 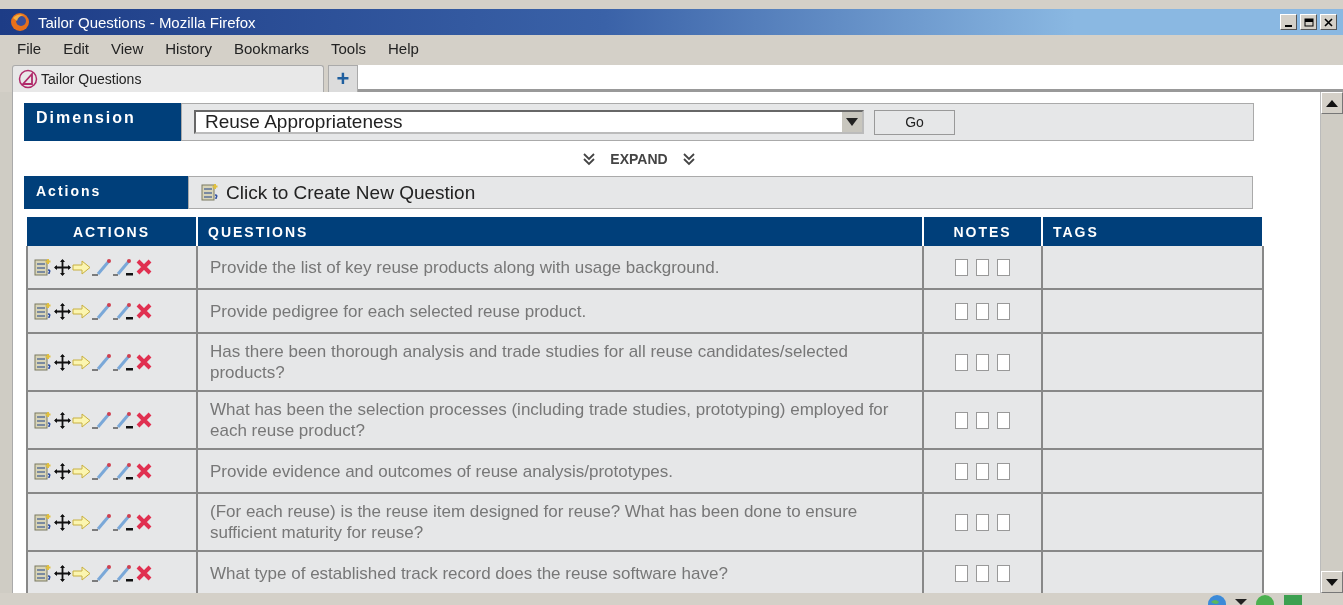 I want to click on menu-item: History, so click(x=188, y=48).